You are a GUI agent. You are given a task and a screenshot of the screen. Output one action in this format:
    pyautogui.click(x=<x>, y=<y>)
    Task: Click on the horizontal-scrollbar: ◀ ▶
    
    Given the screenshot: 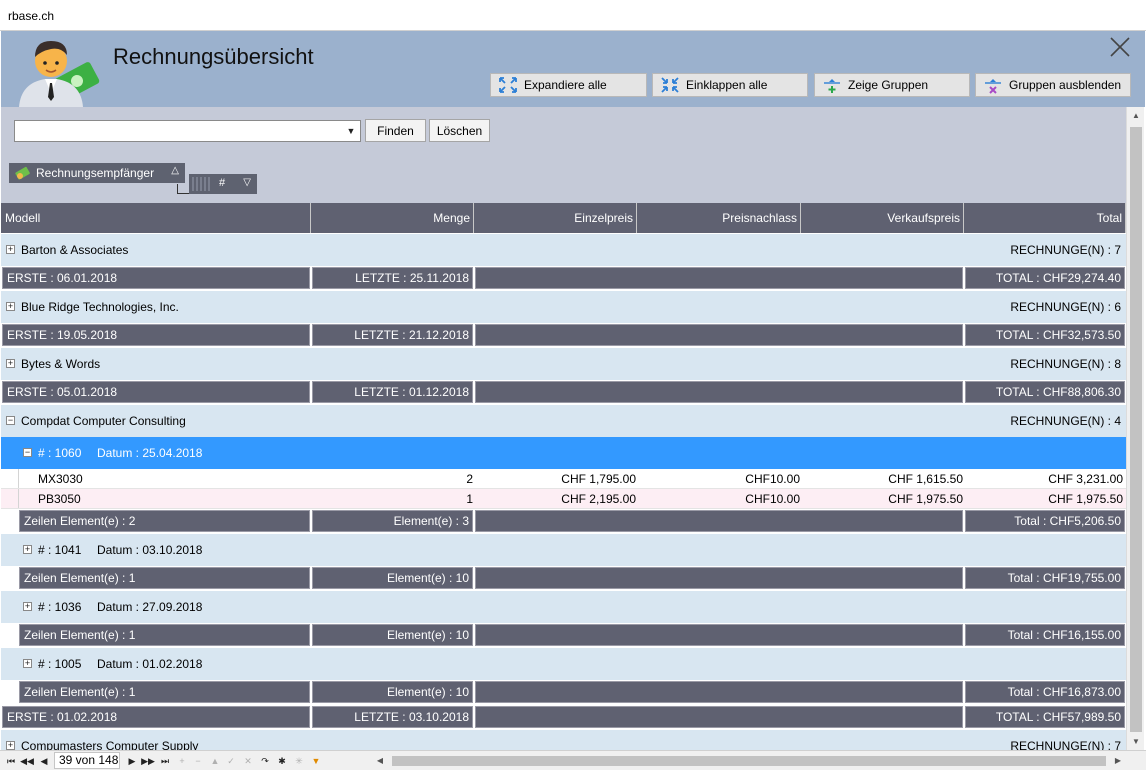 What is the action you would take?
    pyautogui.click(x=749, y=761)
    